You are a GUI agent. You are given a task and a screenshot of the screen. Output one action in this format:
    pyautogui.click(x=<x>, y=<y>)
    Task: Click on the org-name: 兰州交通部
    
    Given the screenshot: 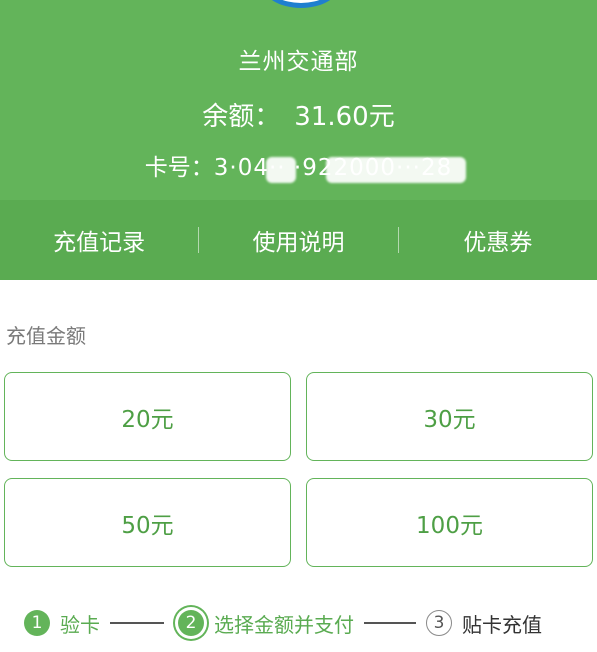 What is the action you would take?
    pyautogui.click(x=298, y=62)
    